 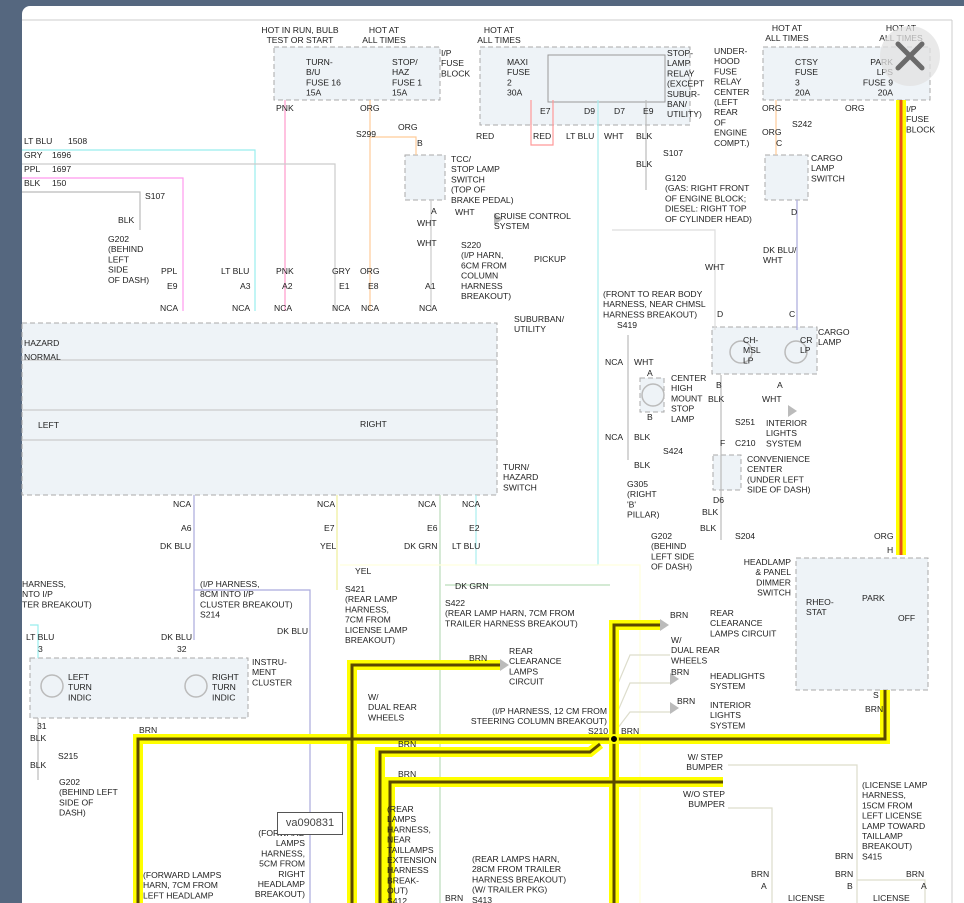 What do you see at coordinates (466, 546) in the screenshot?
I see `diagram-label: LT BLU` at bounding box center [466, 546].